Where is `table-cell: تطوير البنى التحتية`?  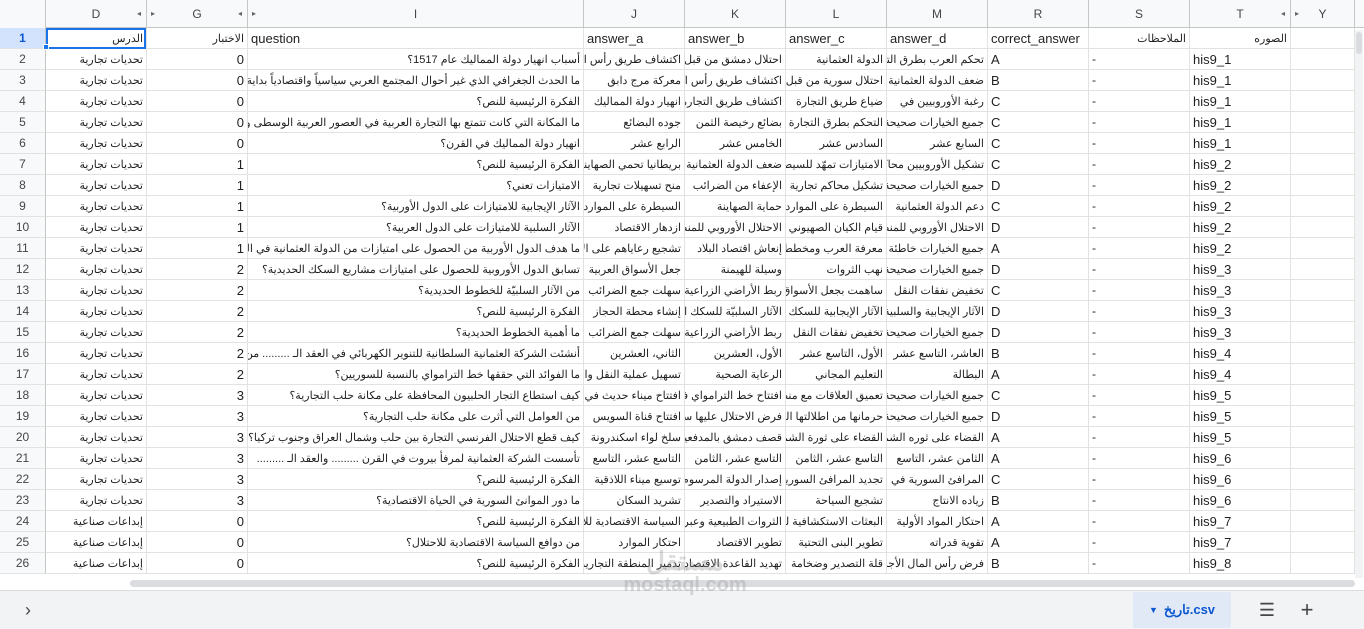 table-cell: تطوير البنى التحتية is located at coordinates (836, 542).